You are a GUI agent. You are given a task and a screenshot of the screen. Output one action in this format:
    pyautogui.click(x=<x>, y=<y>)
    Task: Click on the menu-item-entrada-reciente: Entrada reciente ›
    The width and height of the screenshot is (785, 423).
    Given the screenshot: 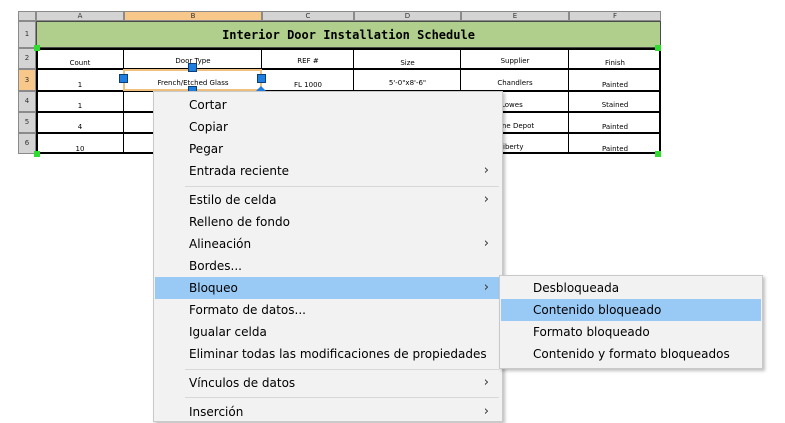 What is the action you would take?
    pyautogui.click(x=328, y=171)
    